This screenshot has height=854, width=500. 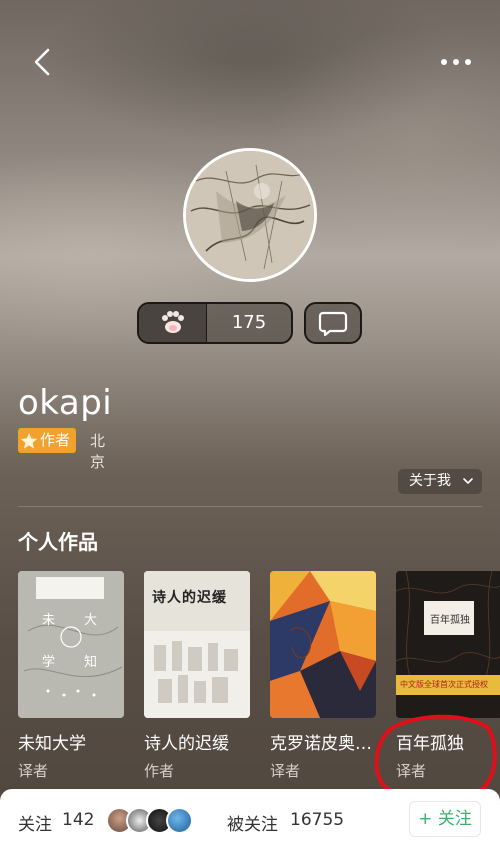 I want to click on followers-label: 被关注, so click(x=252, y=822).